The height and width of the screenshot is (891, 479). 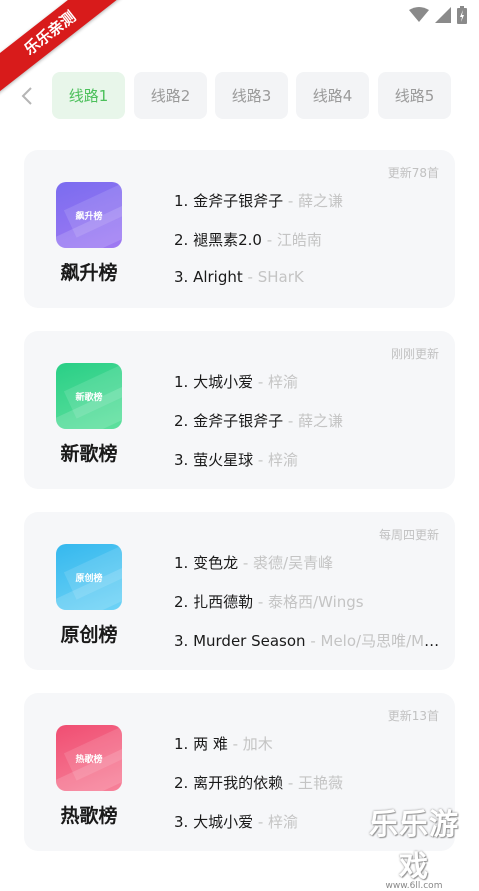 What do you see at coordinates (332, 95) in the screenshot?
I see `tab-line-4: 线路4` at bounding box center [332, 95].